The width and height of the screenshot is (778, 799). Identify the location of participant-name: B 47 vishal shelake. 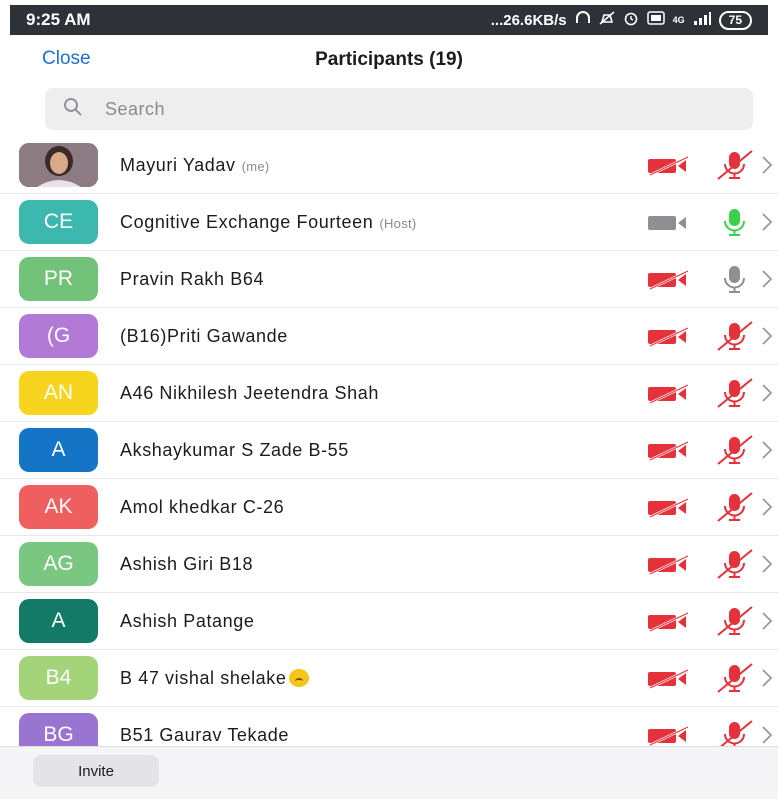
(214, 678).